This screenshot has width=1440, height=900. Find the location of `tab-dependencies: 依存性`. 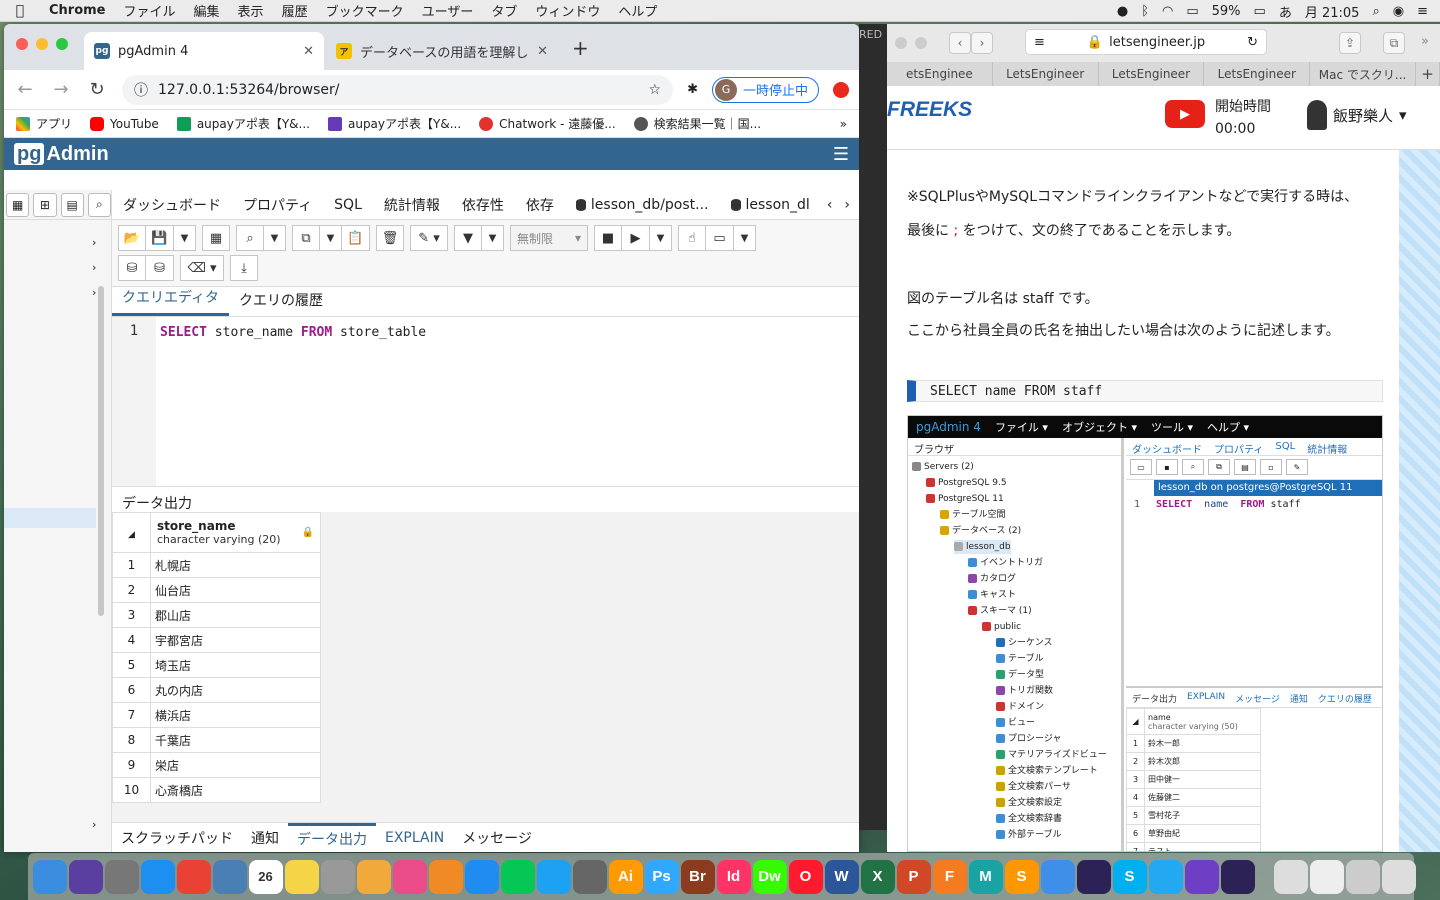

tab-dependencies: 依存性 is located at coordinates (483, 205).